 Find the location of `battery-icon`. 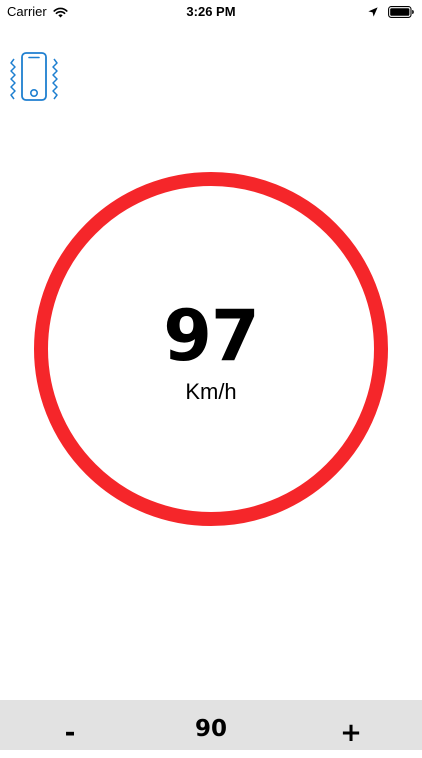

battery-icon is located at coordinates (401, 12).